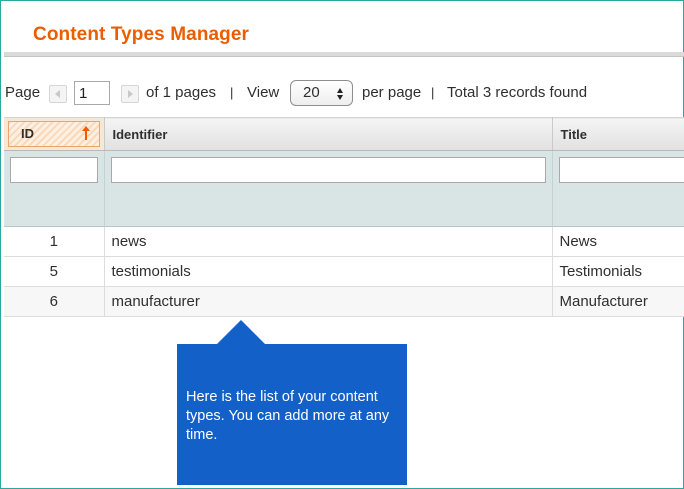  I want to click on filter-title-input, so click(621, 170).